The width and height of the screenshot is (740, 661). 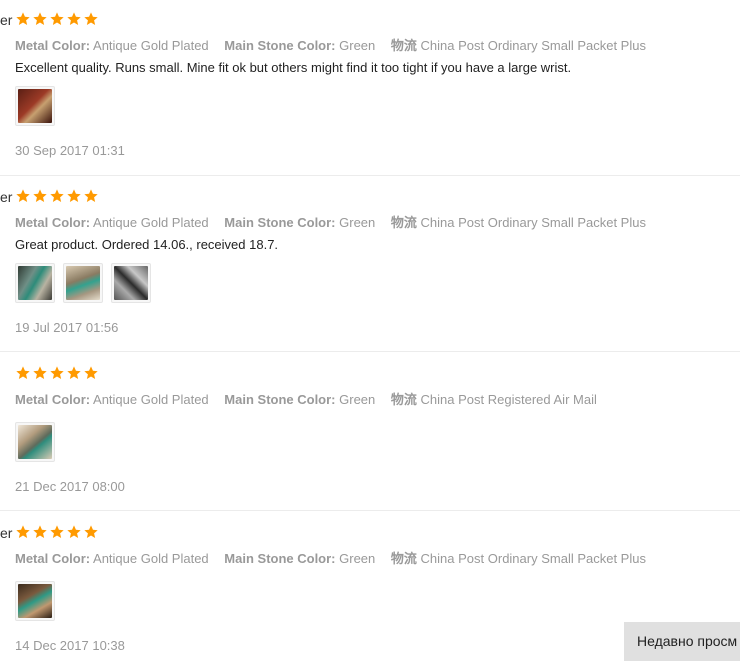 I want to click on review-date: 30 Sep 2017 01:31, so click(x=70, y=150).